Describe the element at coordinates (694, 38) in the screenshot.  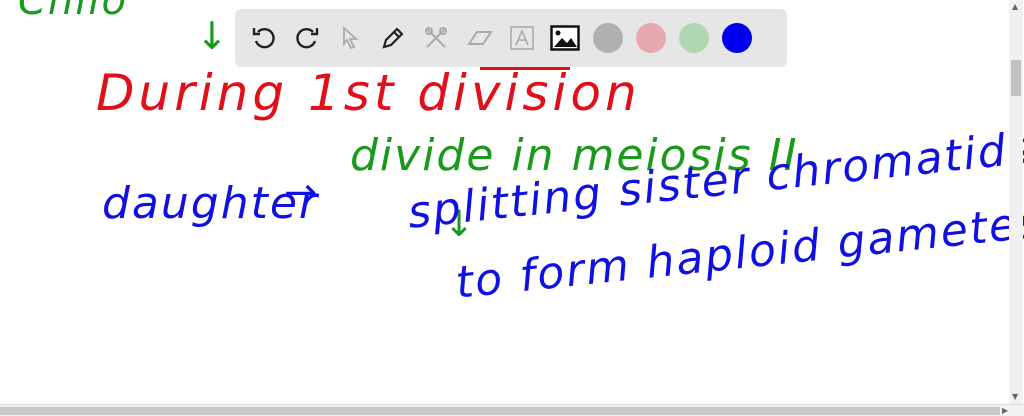
I see `color-green-swatch` at that location.